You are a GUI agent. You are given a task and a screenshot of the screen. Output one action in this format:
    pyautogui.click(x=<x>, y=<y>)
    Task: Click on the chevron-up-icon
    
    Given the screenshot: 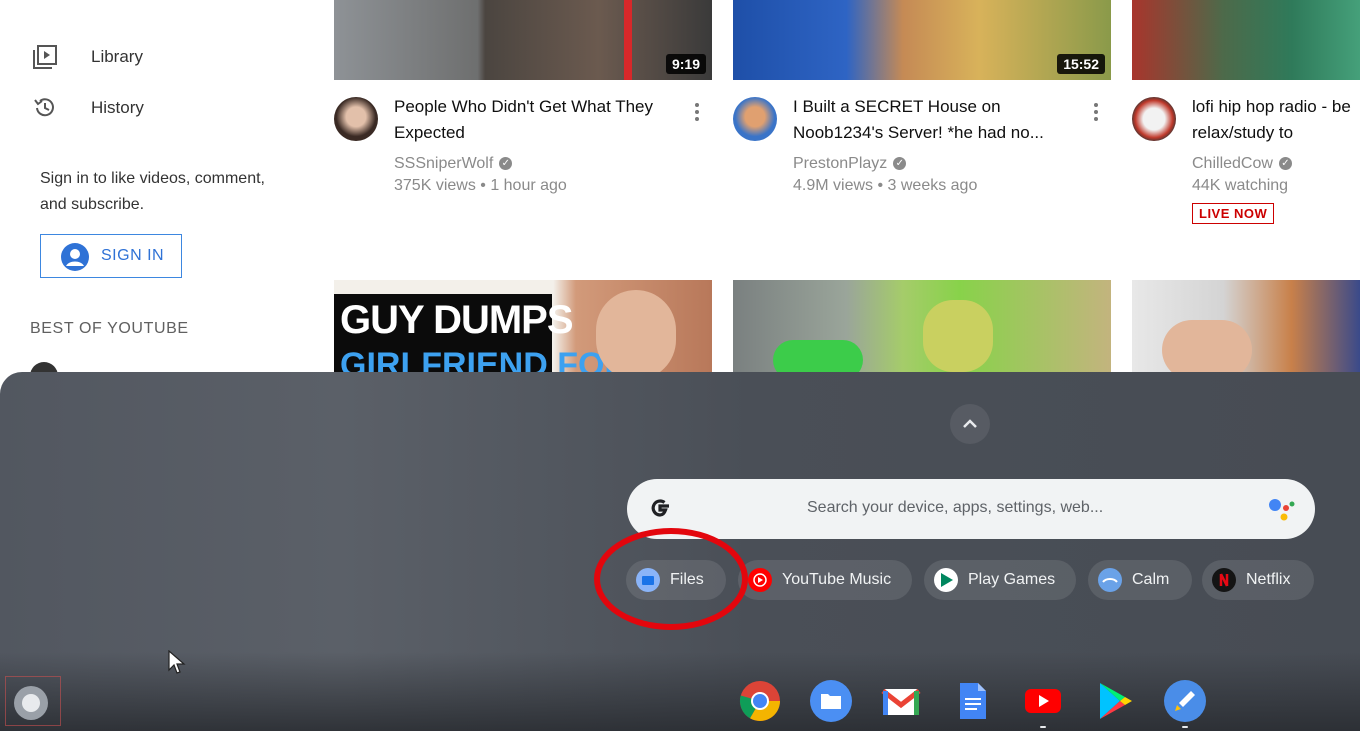 What is the action you would take?
    pyautogui.click(x=970, y=423)
    